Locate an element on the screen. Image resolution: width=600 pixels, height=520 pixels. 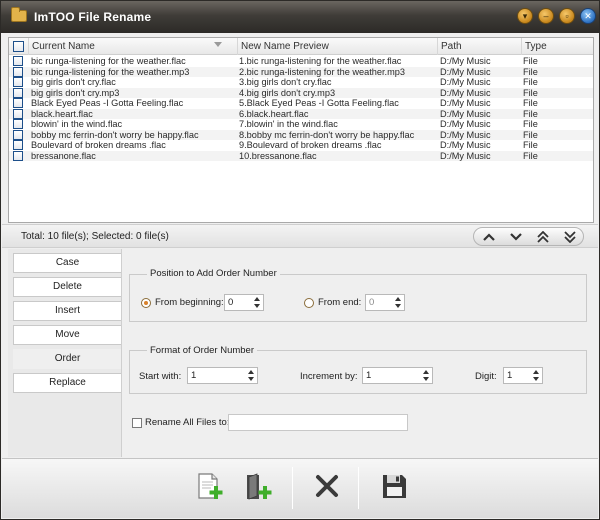
reorder-buttons is located at coordinates (528, 236).